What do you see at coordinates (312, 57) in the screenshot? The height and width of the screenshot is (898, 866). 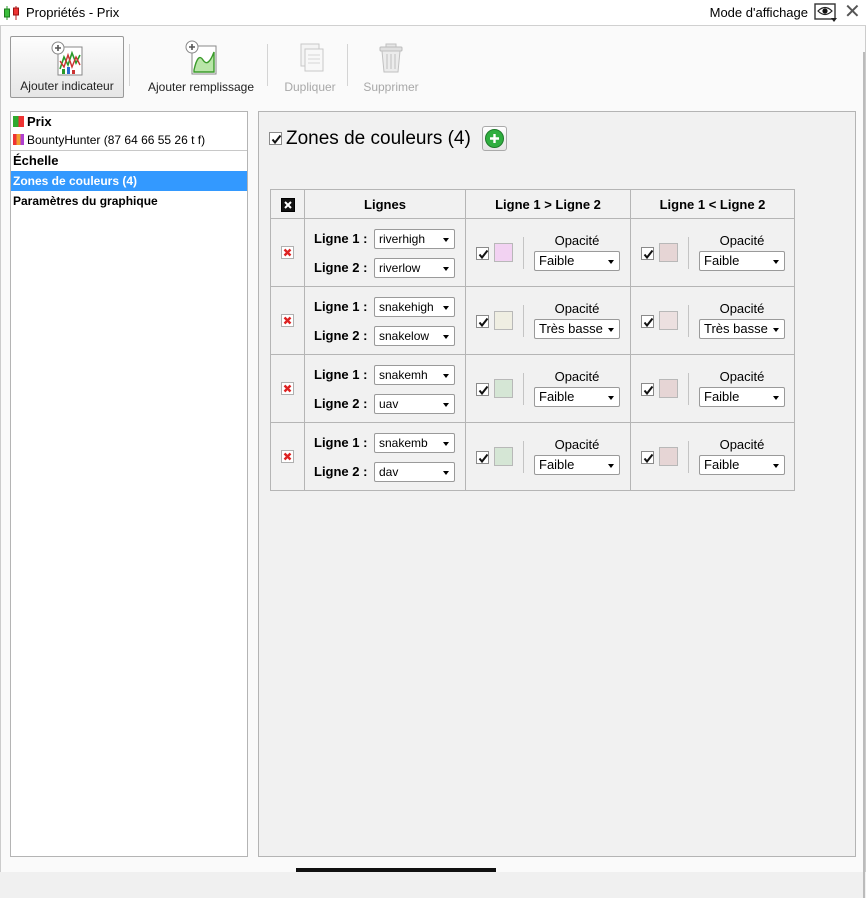 I see `duplicate-icon` at bounding box center [312, 57].